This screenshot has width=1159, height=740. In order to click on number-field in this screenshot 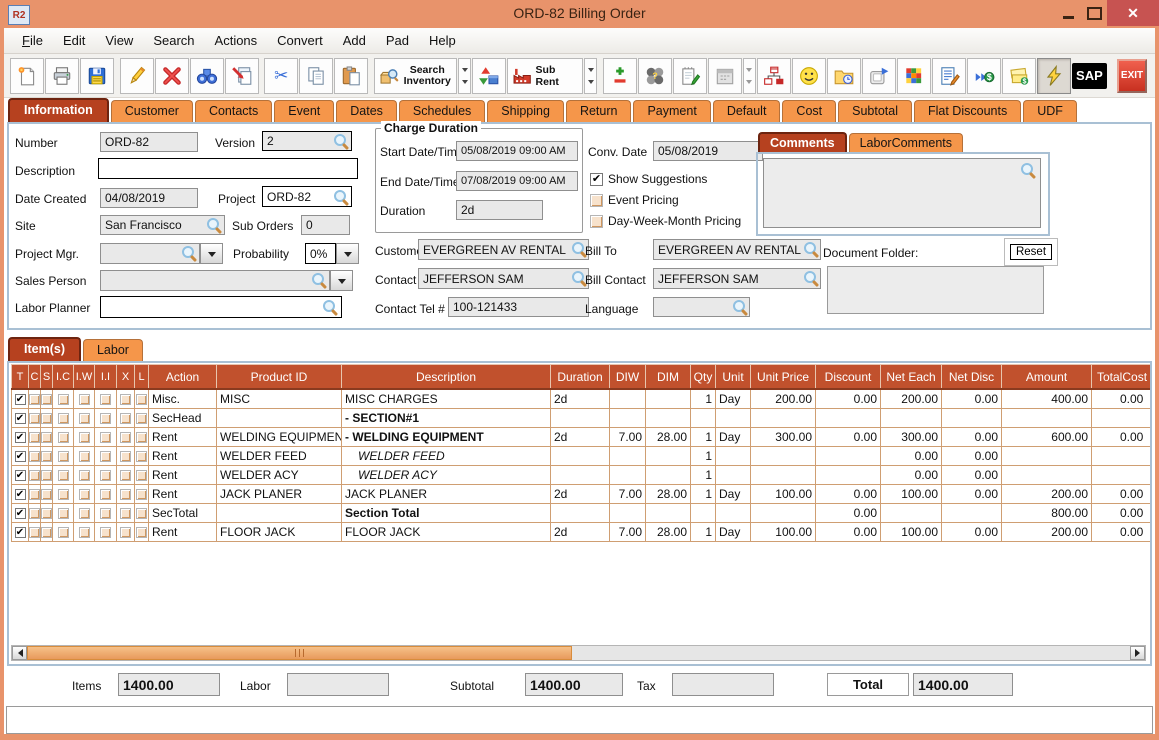, I will do `click(149, 142)`.